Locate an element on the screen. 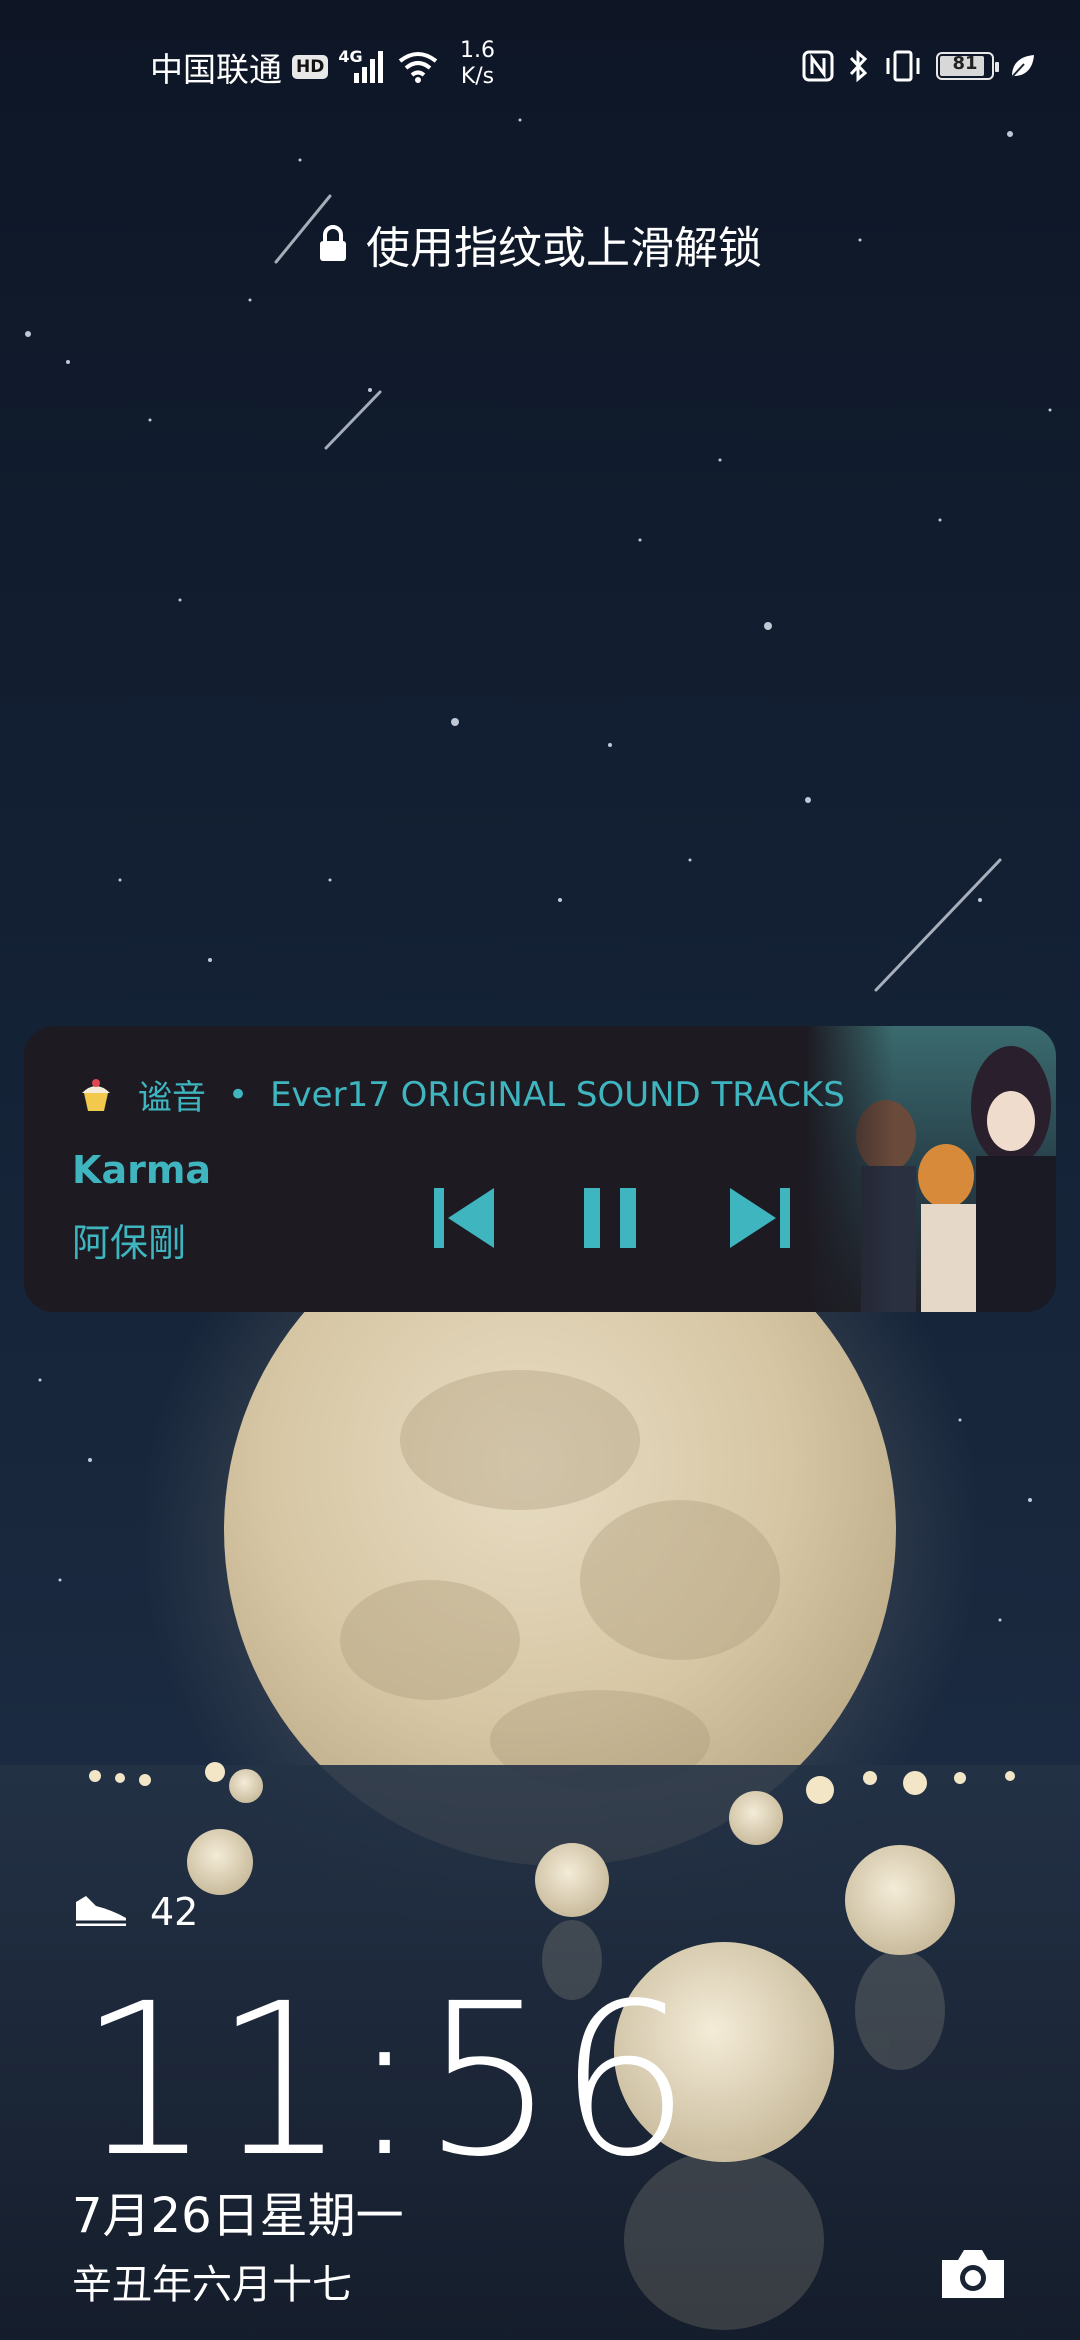 Image resolution: width=1080 pixels, height=2340 pixels. nfc-icon is located at coordinates (818, 66).